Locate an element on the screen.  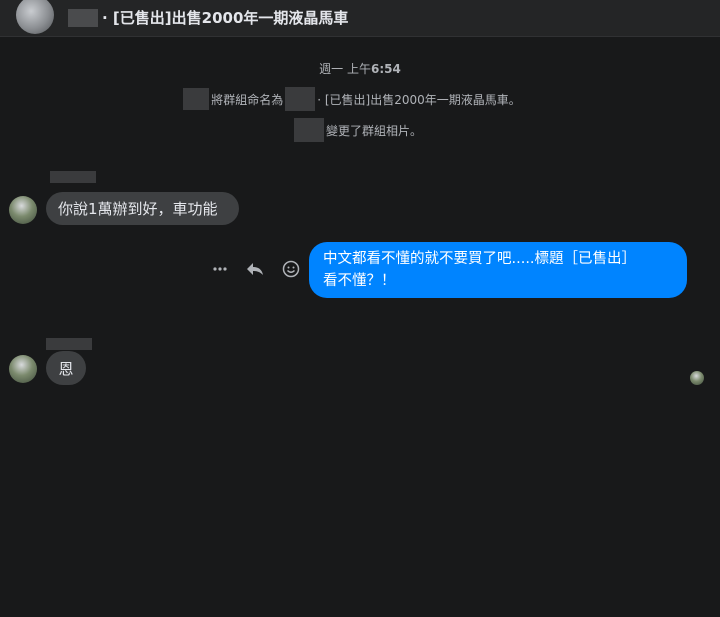
message-text: 你說1萬辦到好，車功能 is located at coordinates (138, 209).